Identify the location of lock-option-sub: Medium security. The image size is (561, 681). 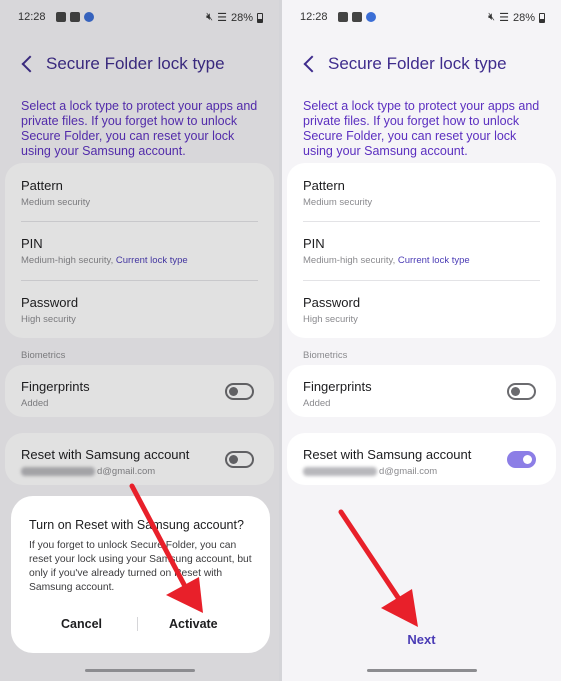
(338, 202).